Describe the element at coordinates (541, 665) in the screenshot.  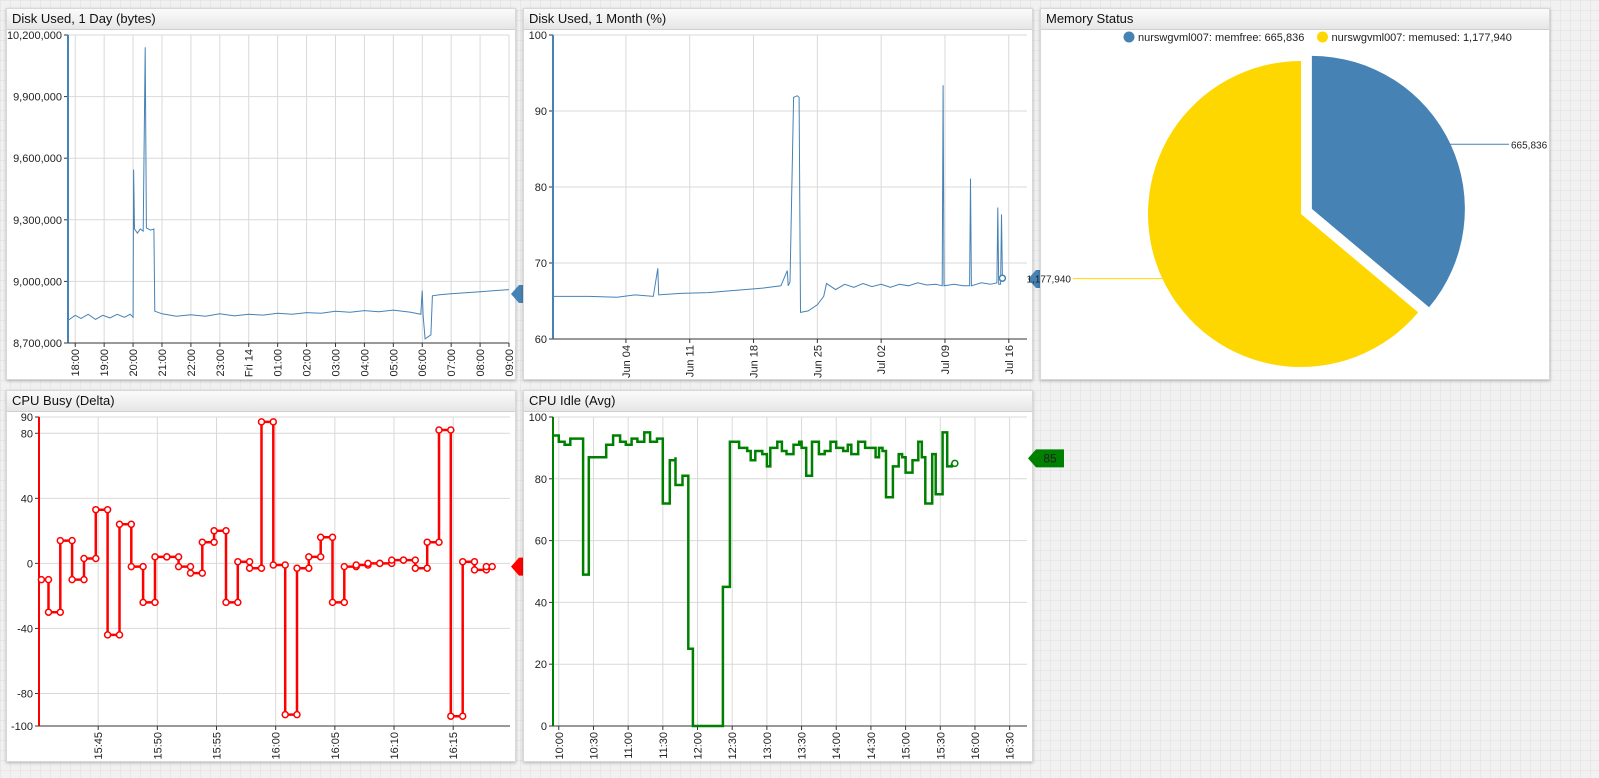
I see `y-tick-label: 20` at that location.